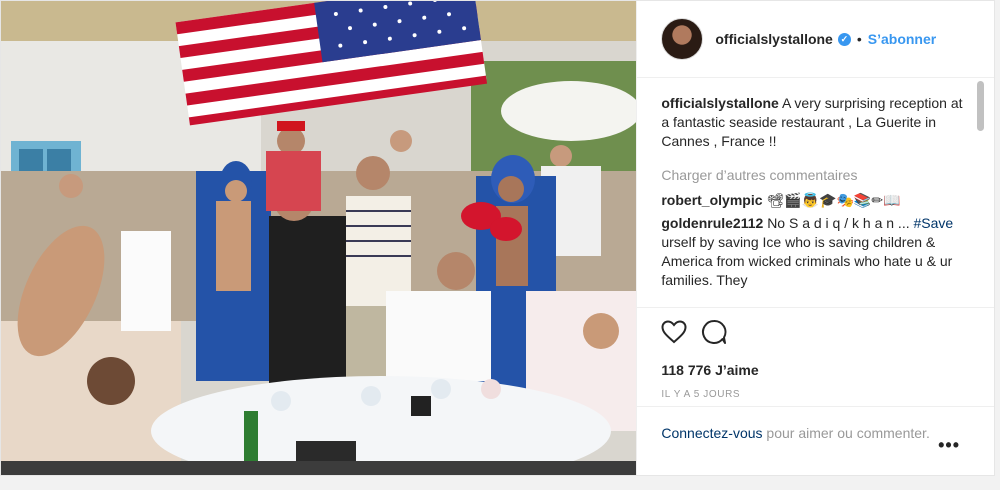  What do you see at coordinates (815, 353) in the screenshot?
I see `post-actions: 118 776 J’aime IL Y A 5 JOURS` at bounding box center [815, 353].